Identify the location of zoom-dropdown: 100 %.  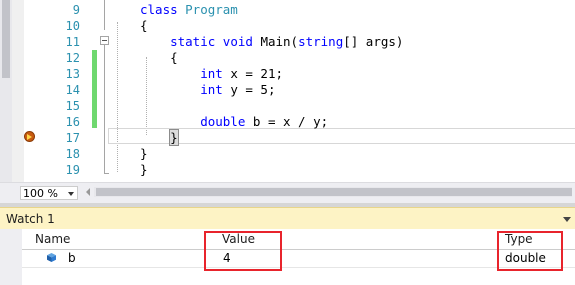
(49, 193).